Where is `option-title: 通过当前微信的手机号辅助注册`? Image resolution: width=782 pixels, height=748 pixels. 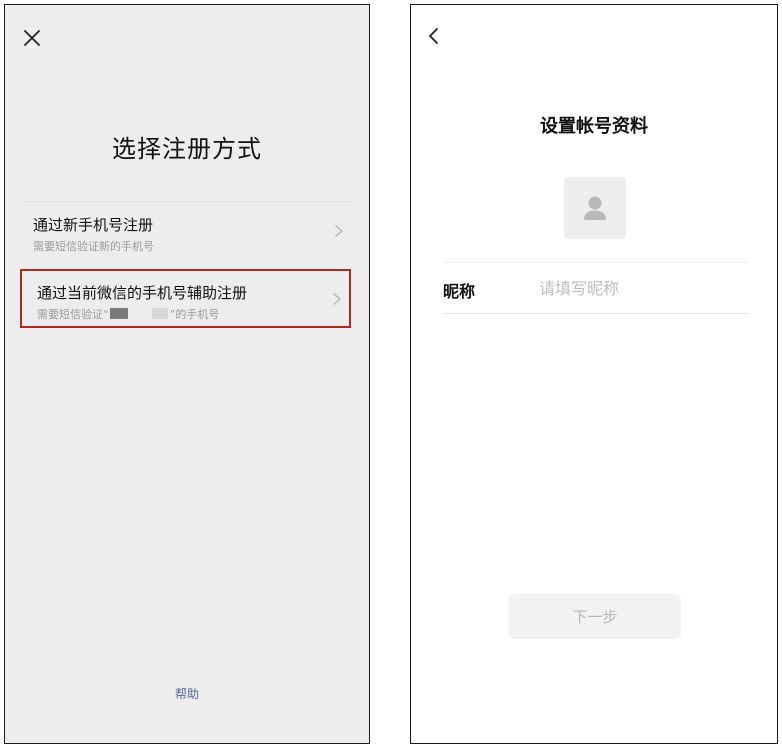
option-title: 通过当前微信的手机号辅助注册 is located at coordinates (142, 293).